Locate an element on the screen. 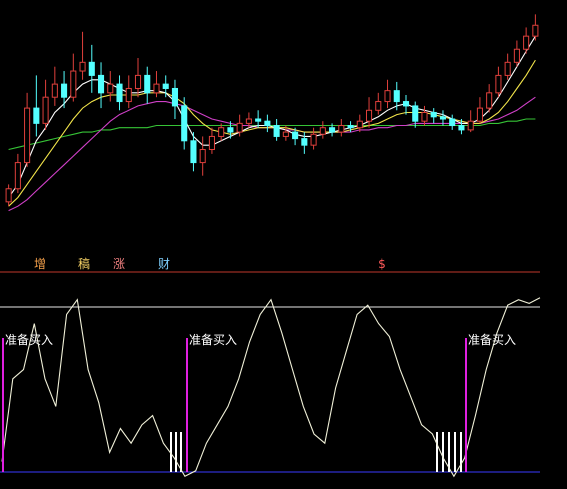 The width and height of the screenshot is (567, 489). tag-label: 涨 is located at coordinates (119, 263).